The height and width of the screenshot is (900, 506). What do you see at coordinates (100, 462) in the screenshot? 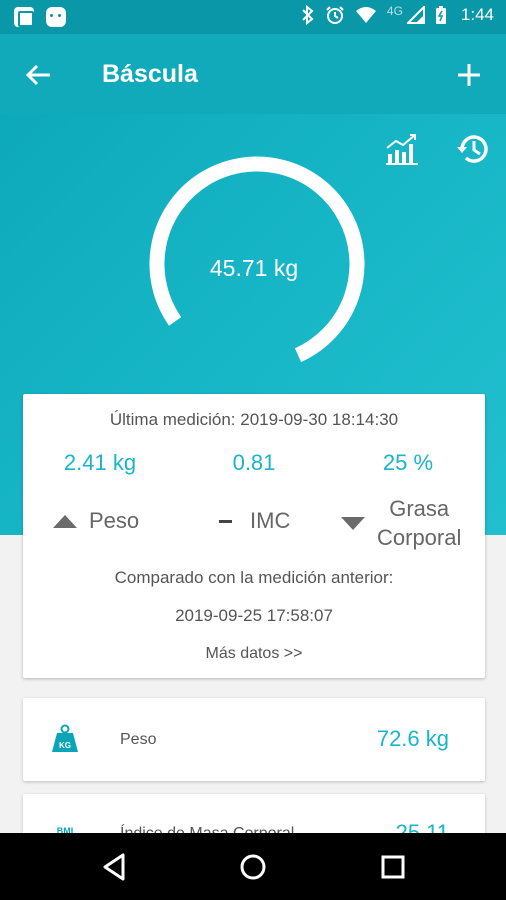
I see `weight-delta-value: 2.41 kg` at bounding box center [100, 462].